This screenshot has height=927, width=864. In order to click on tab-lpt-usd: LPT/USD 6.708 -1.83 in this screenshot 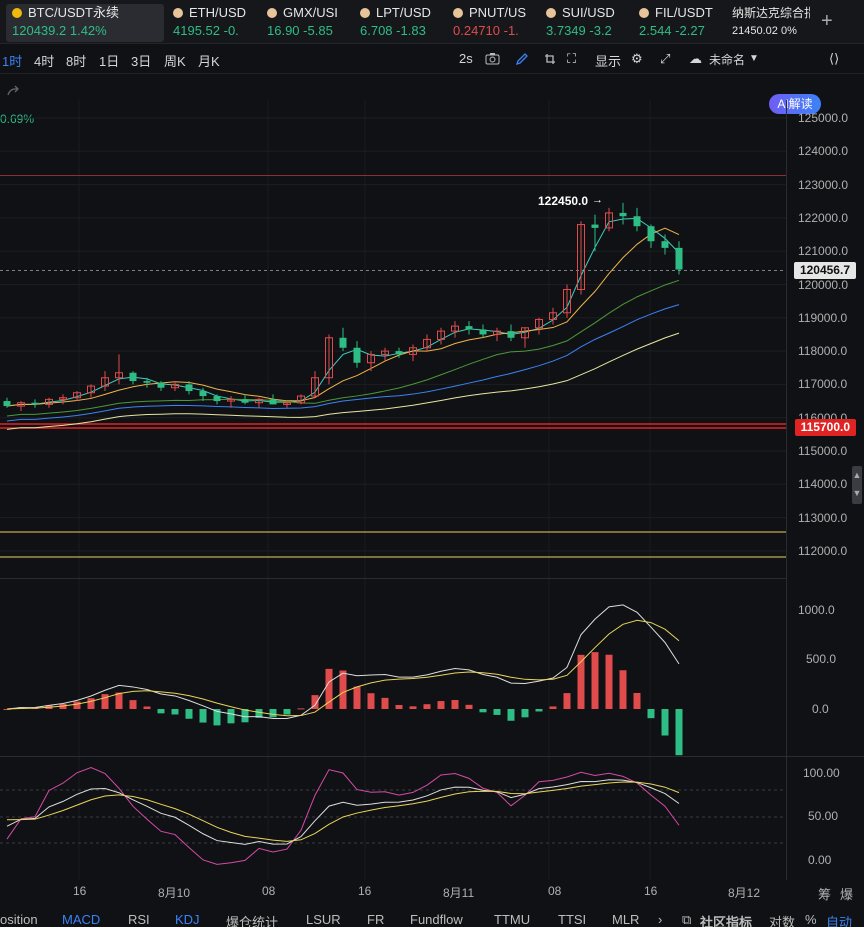, I will do `click(398, 23)`.